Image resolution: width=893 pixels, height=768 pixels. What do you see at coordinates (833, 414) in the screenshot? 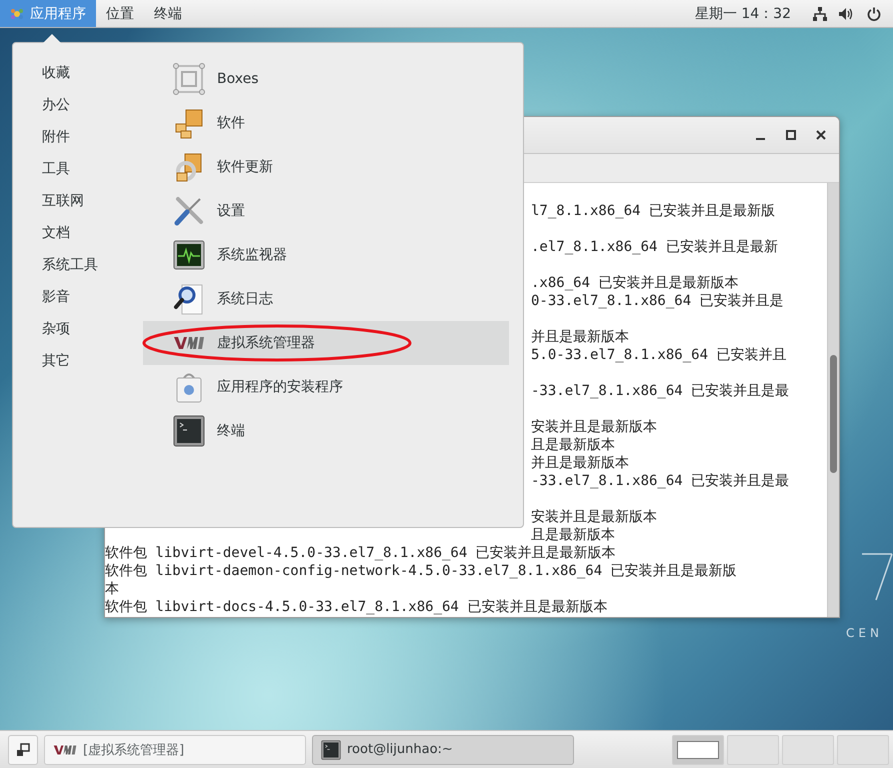
I see `scroll-thumb` at bounding box center [833, 414].